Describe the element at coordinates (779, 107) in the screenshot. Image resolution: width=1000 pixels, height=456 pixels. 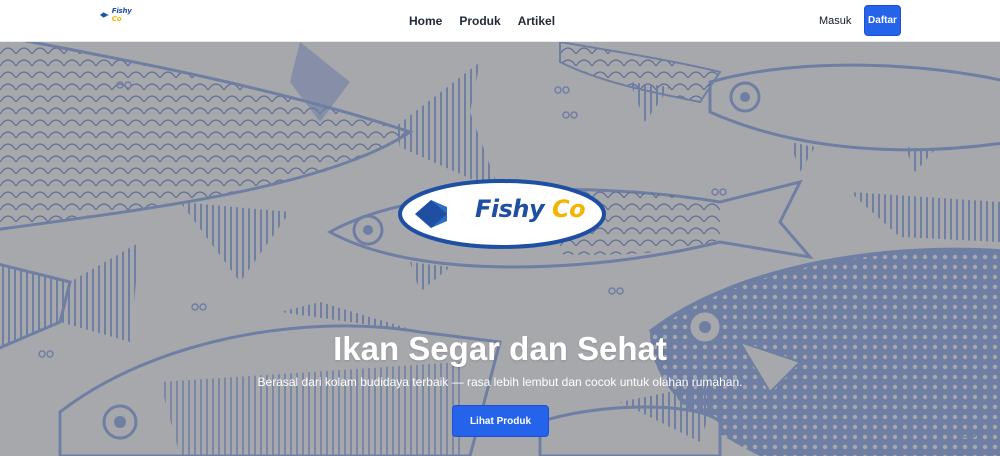
I see `fish-shape-top-right` at that location.